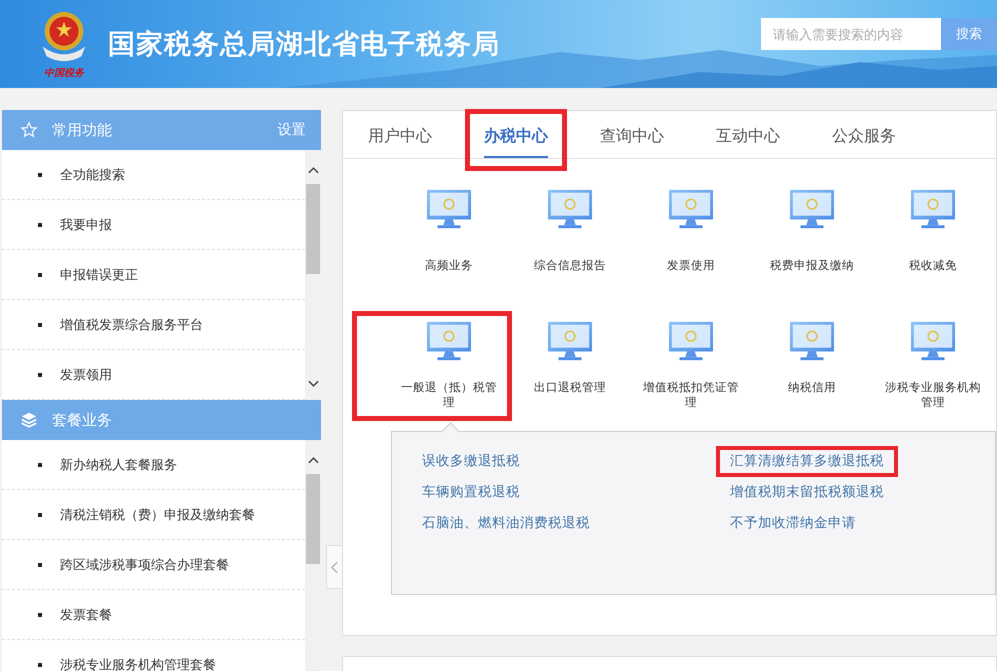  What do you see at coordinates (471, 461) in the screenshot?
I see `submenu-link: 误收多缴退抵税` at bounding box center [471, 461].